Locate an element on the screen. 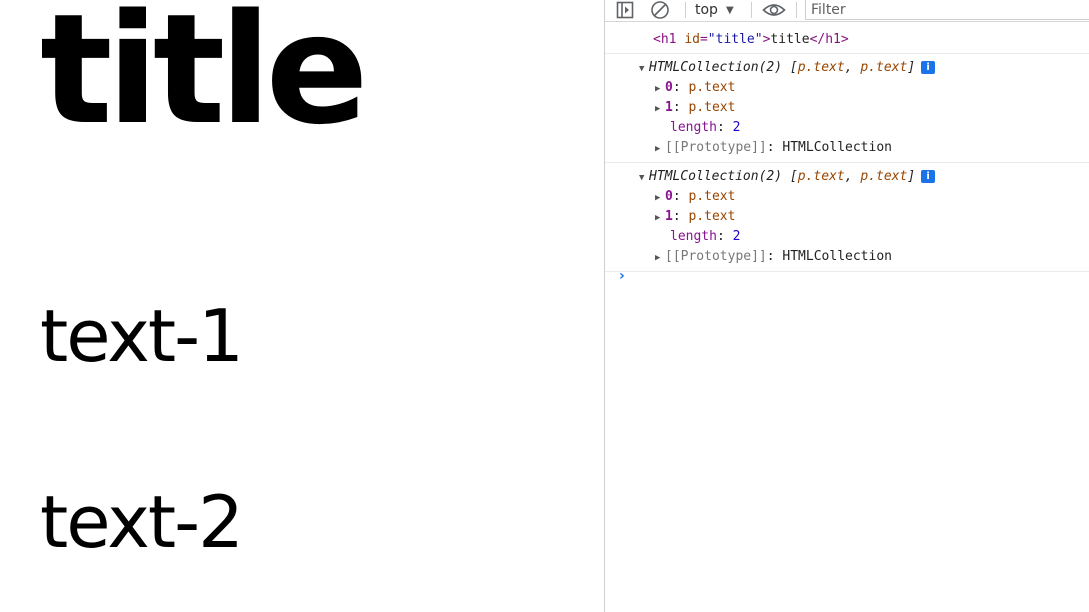 The image size is (1089, 612). console-message-element: <h1 id="title">title</h1> is located at coordinates (847, 38).